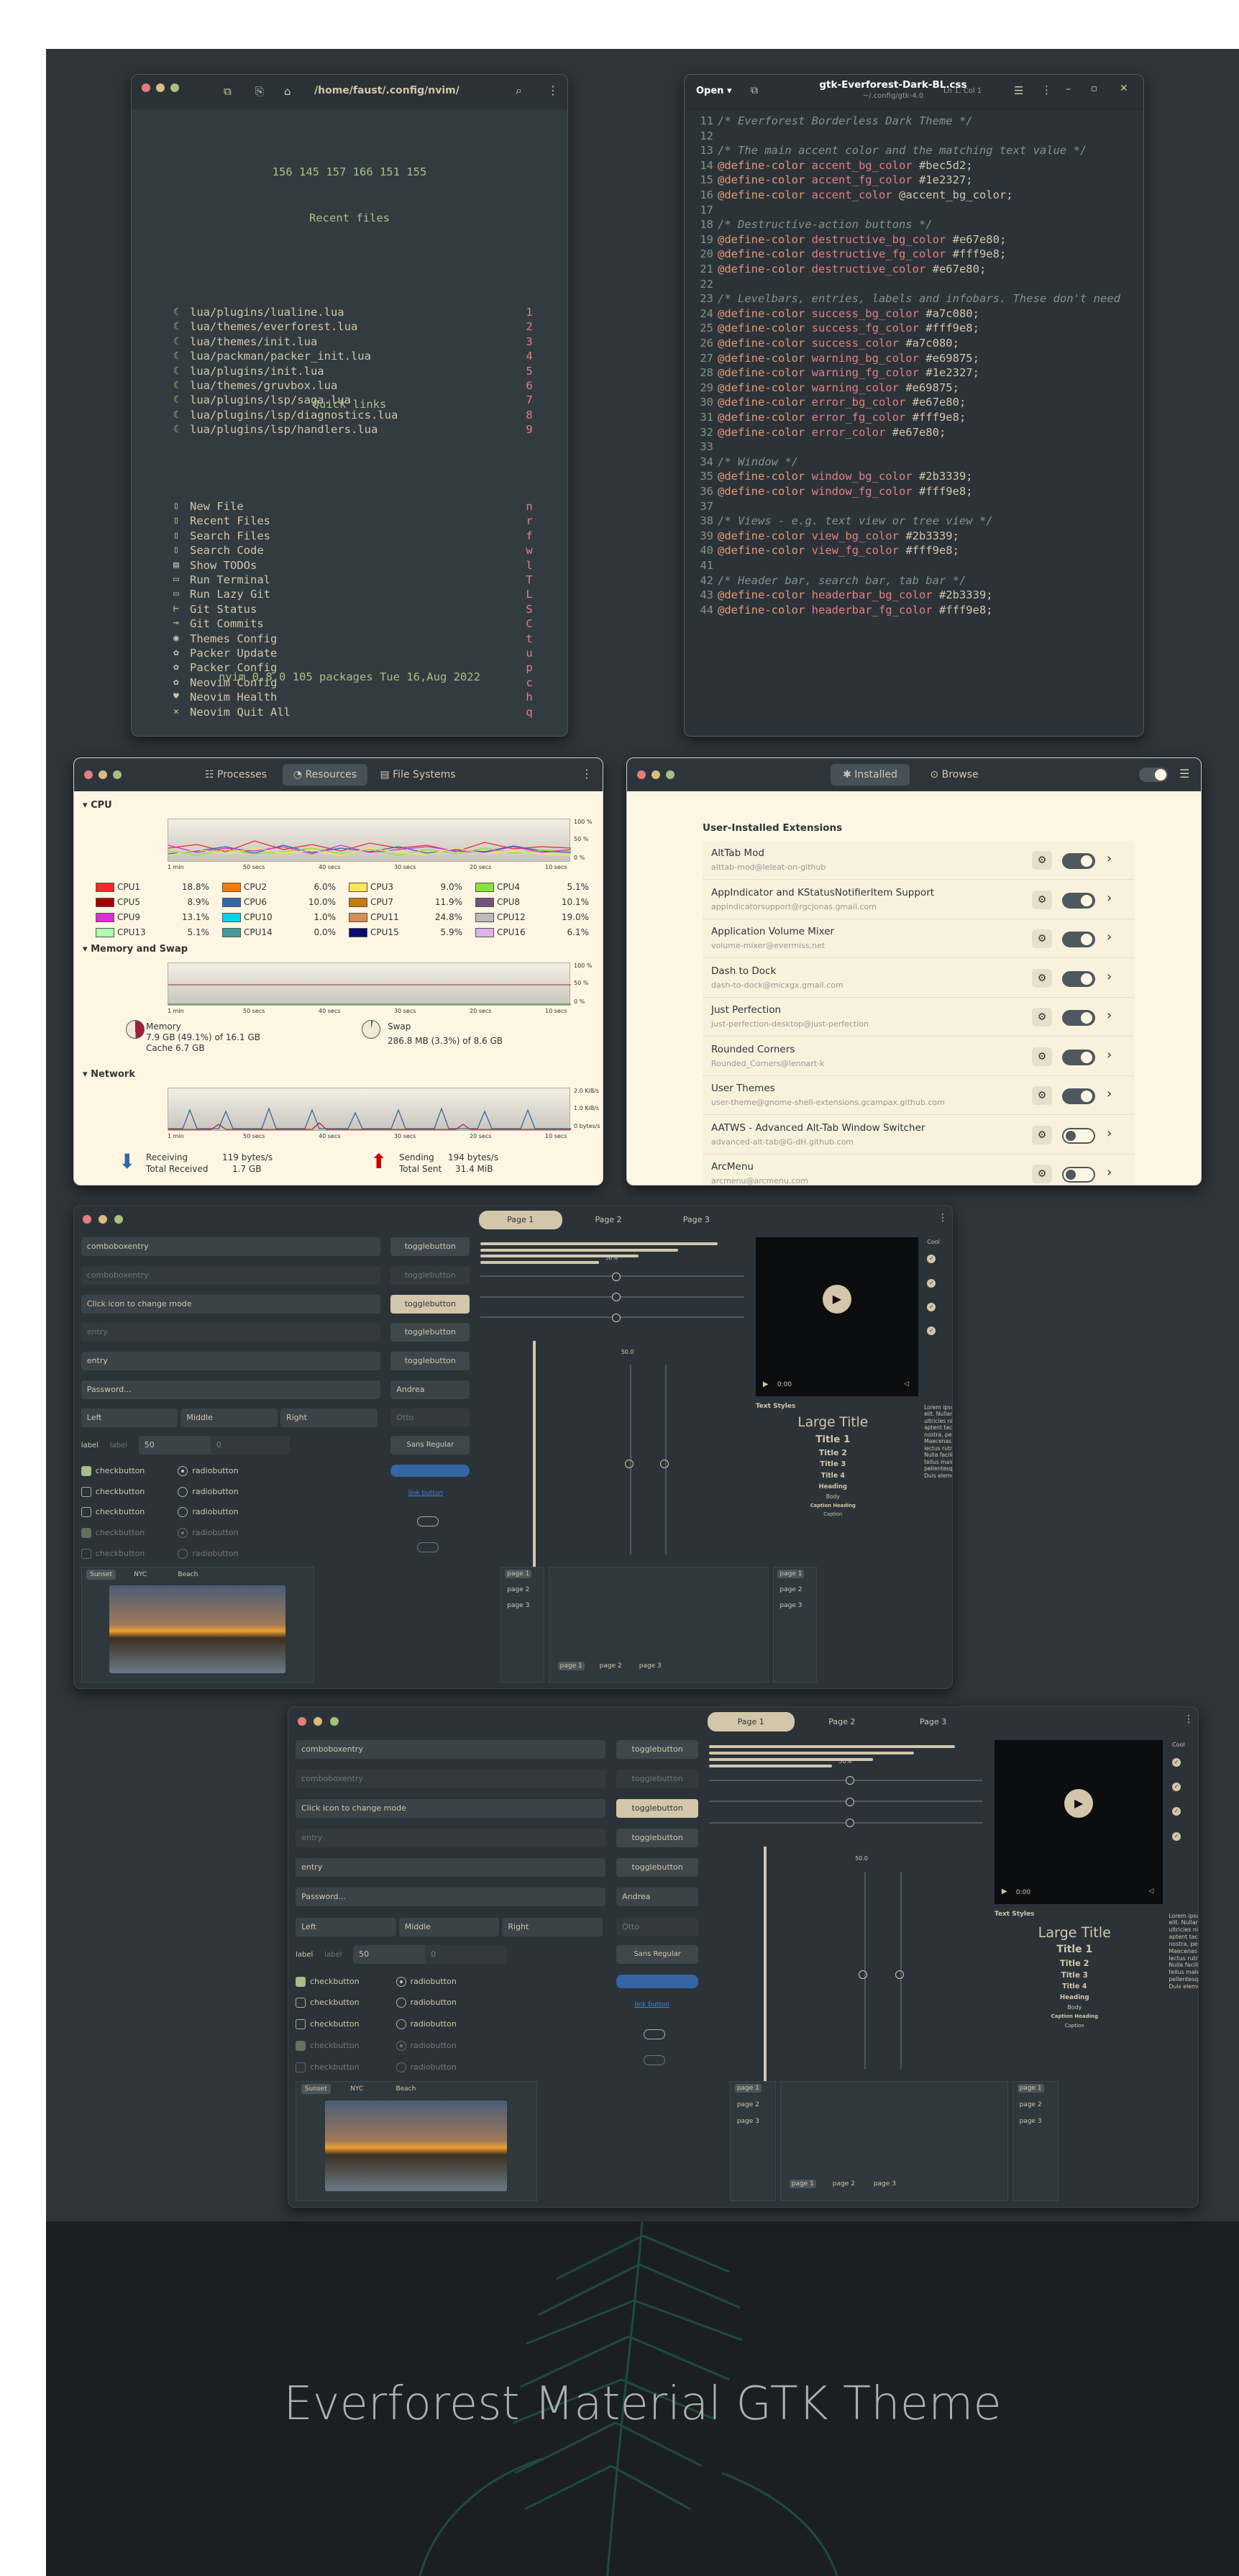  Describe the element at coordinates (346, 1926) in the screenshot. I see `align-left-combo: Left` at that location.